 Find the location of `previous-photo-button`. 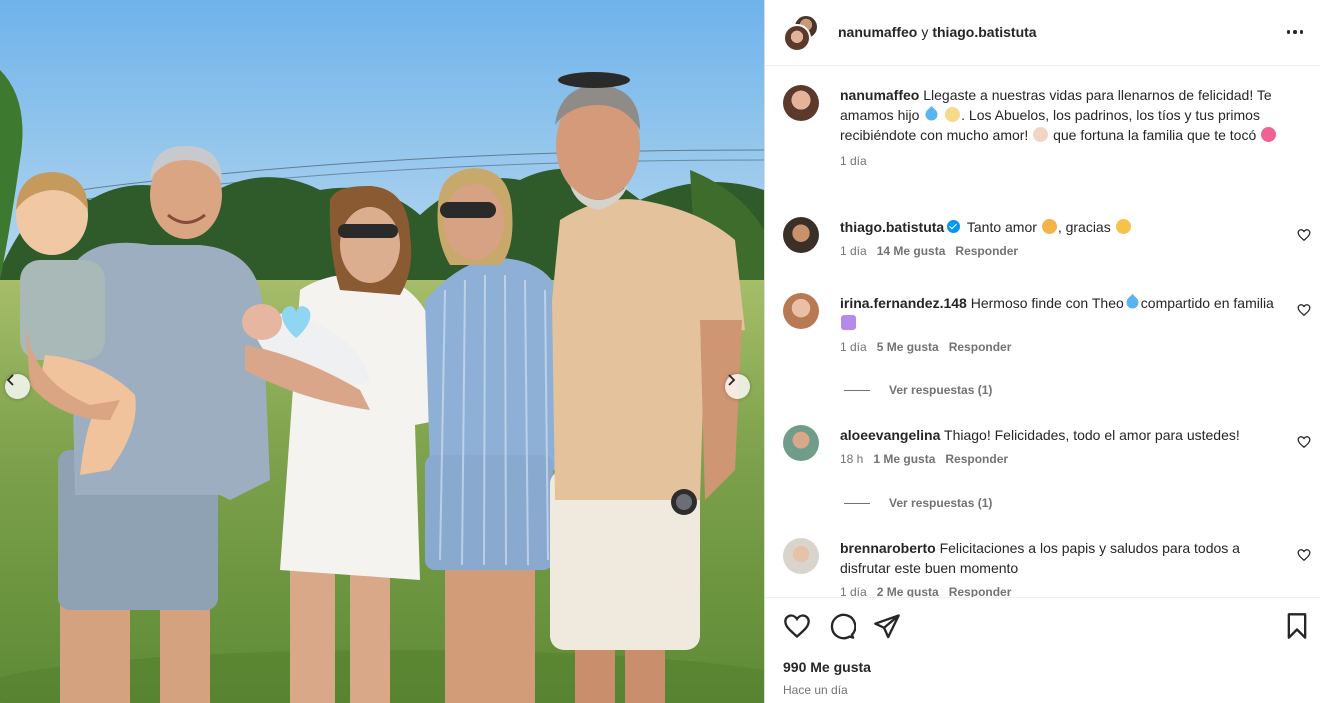

previous-photo-button is located at coordinates (17, 386).